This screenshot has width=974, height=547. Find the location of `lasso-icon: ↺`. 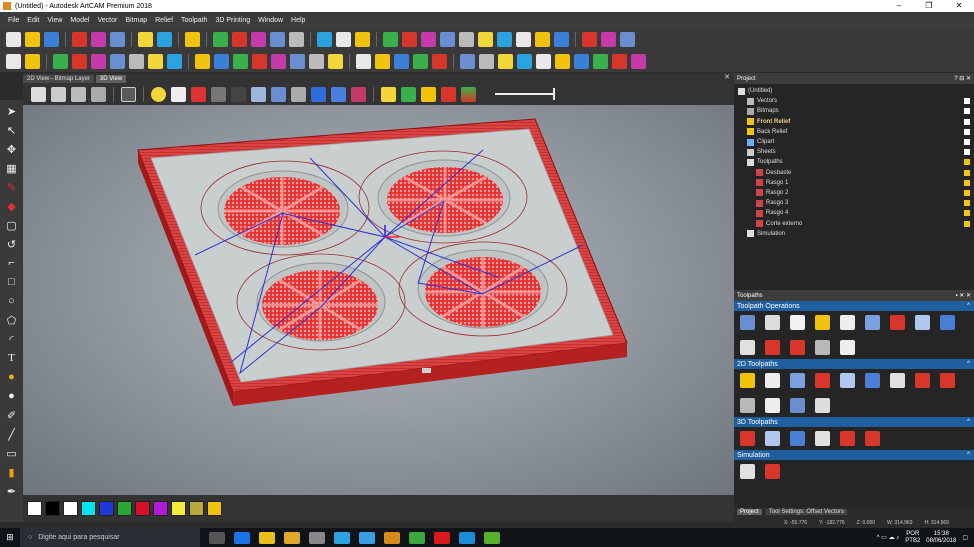

lasso-icon: ↺ is located at coordinates (12, 244).